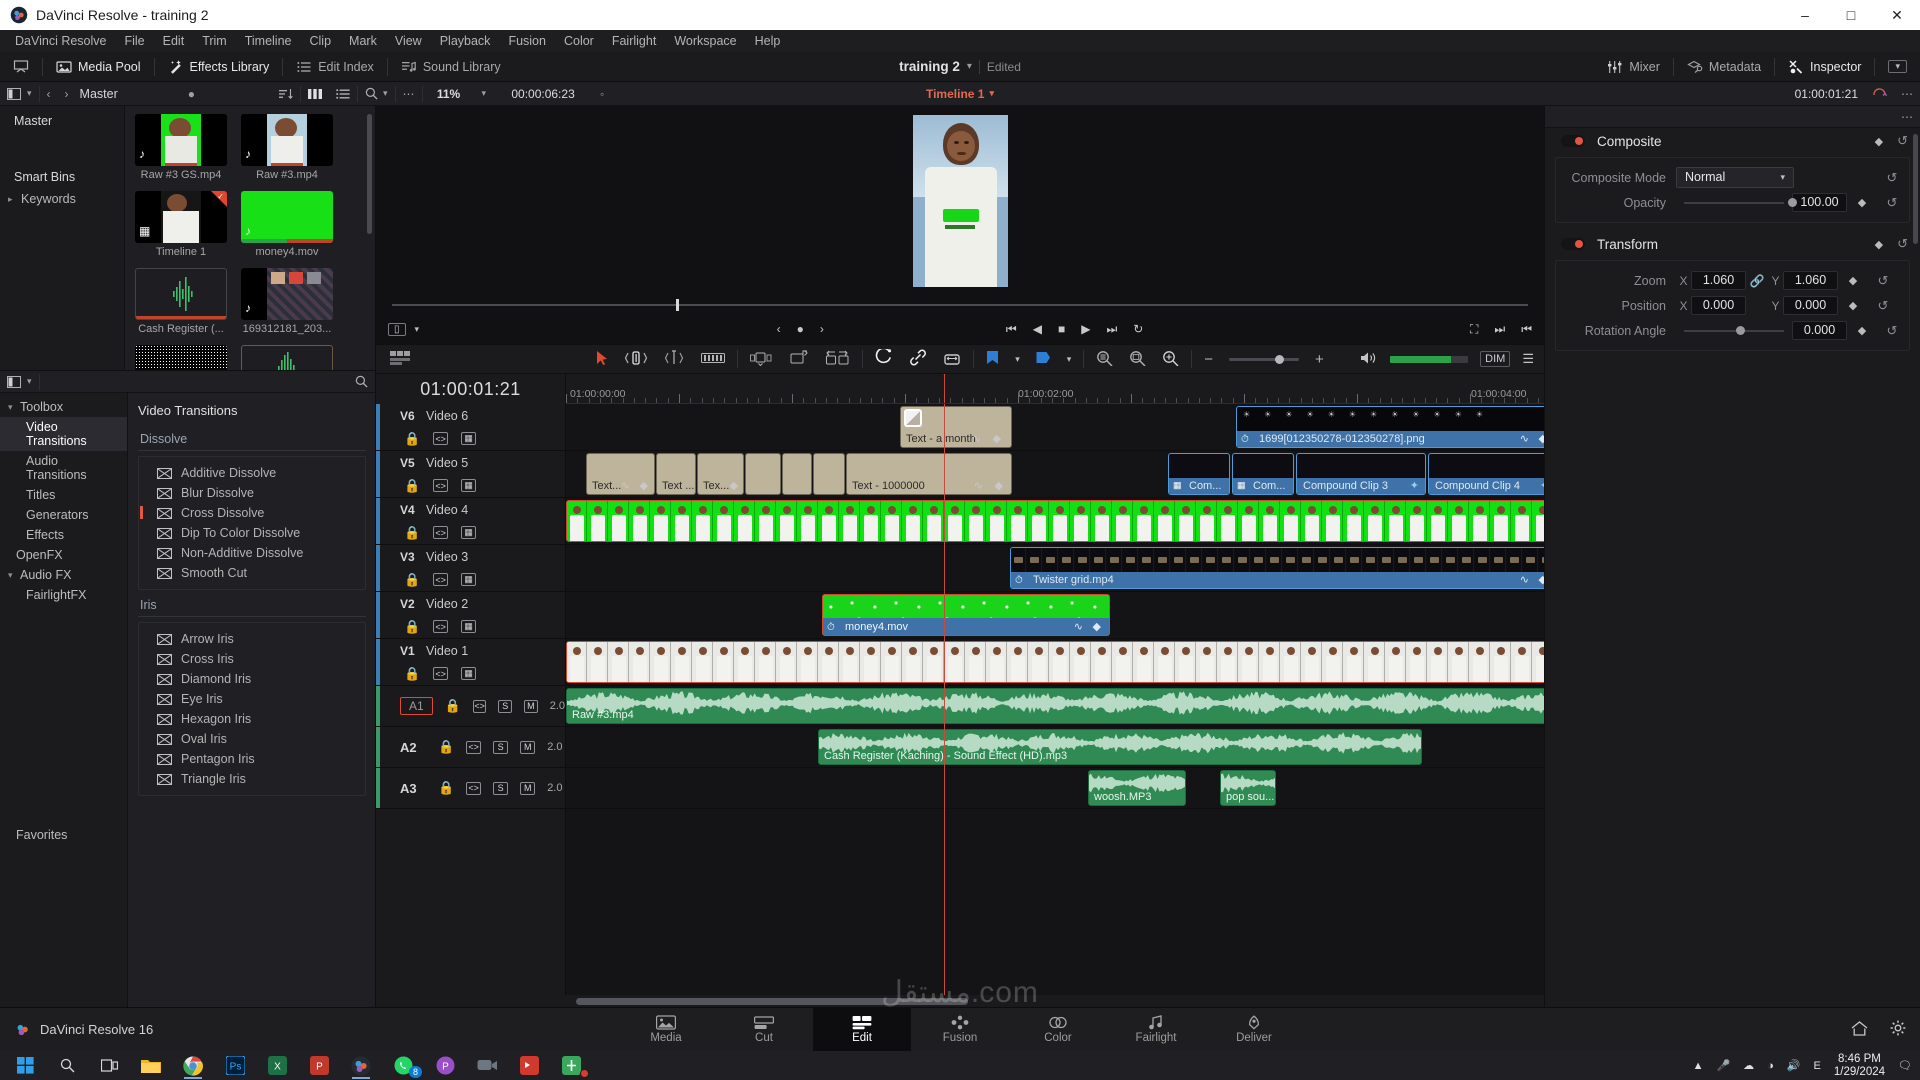 The height and width of the screenshot is (1080, 1920). I want to click on razor-edit-mode-button, so click(713, 359).